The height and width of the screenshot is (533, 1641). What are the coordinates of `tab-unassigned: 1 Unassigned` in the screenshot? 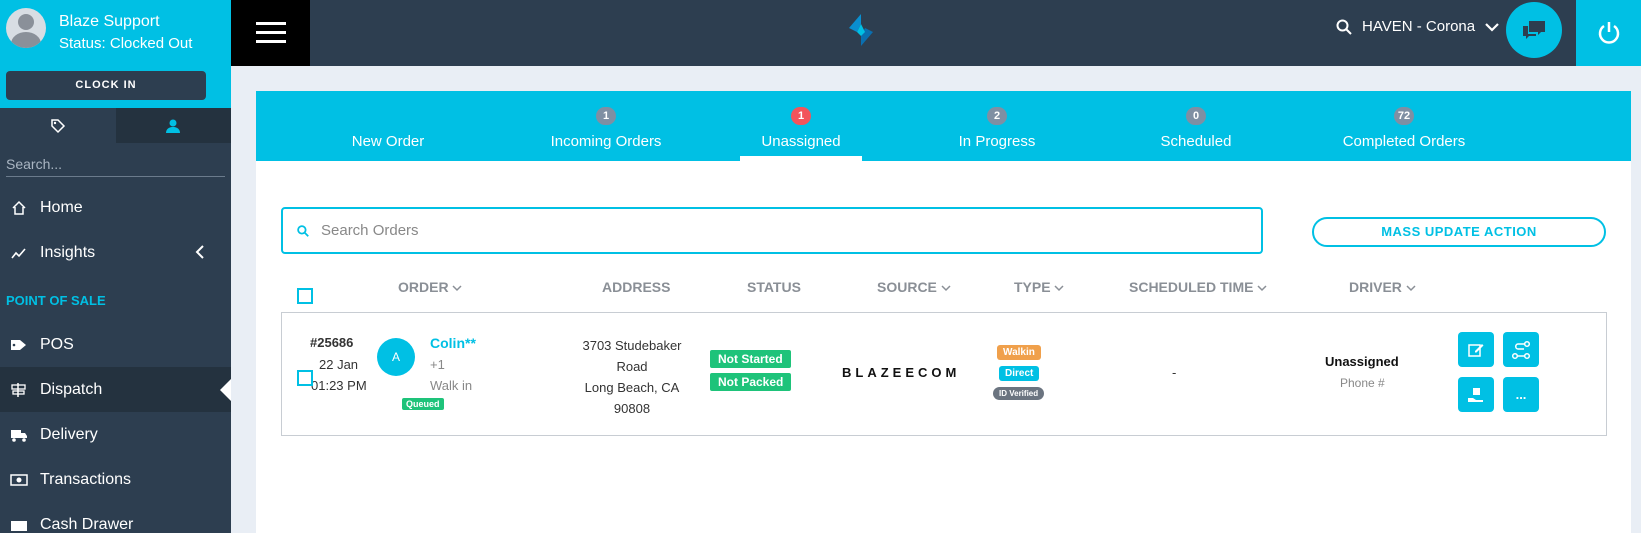 It's located at (801, 126).